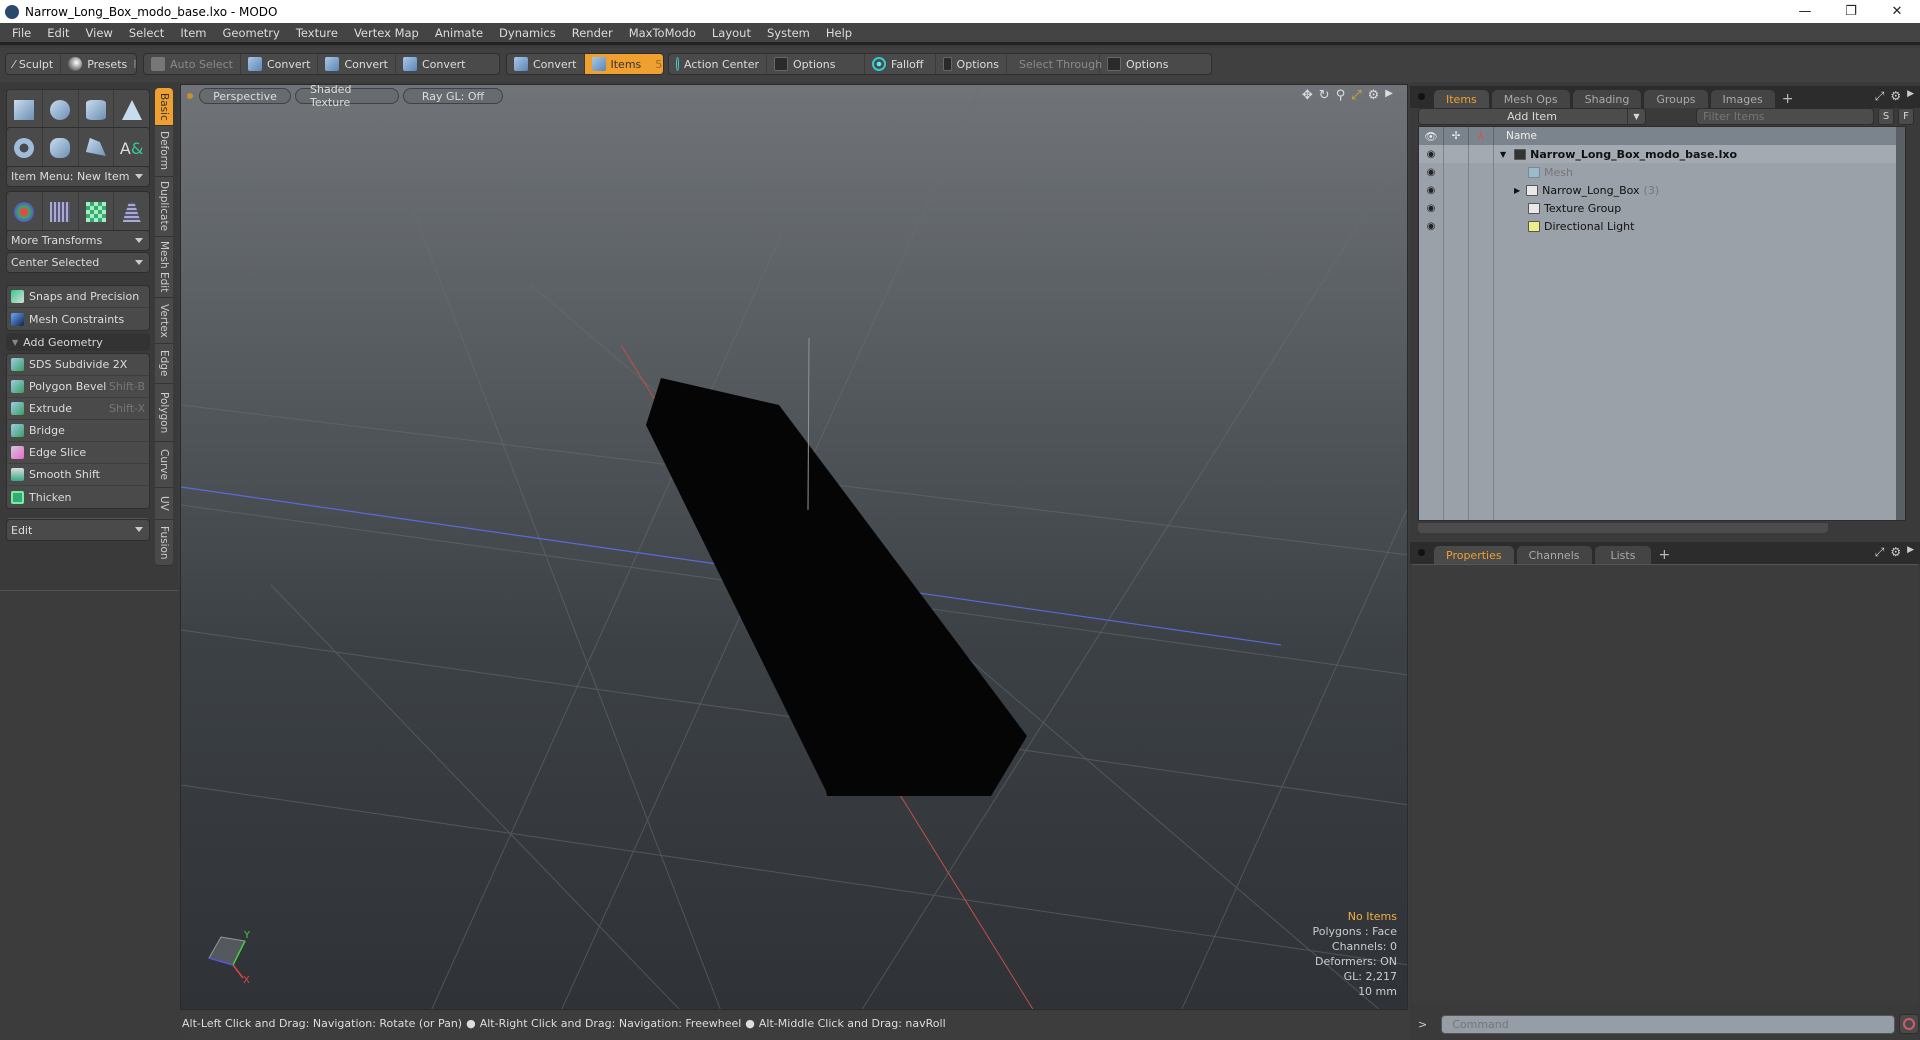 This screenshot has width=1920, height=1040. I want to click on presets-button: Presets F6, so click(98, 64).